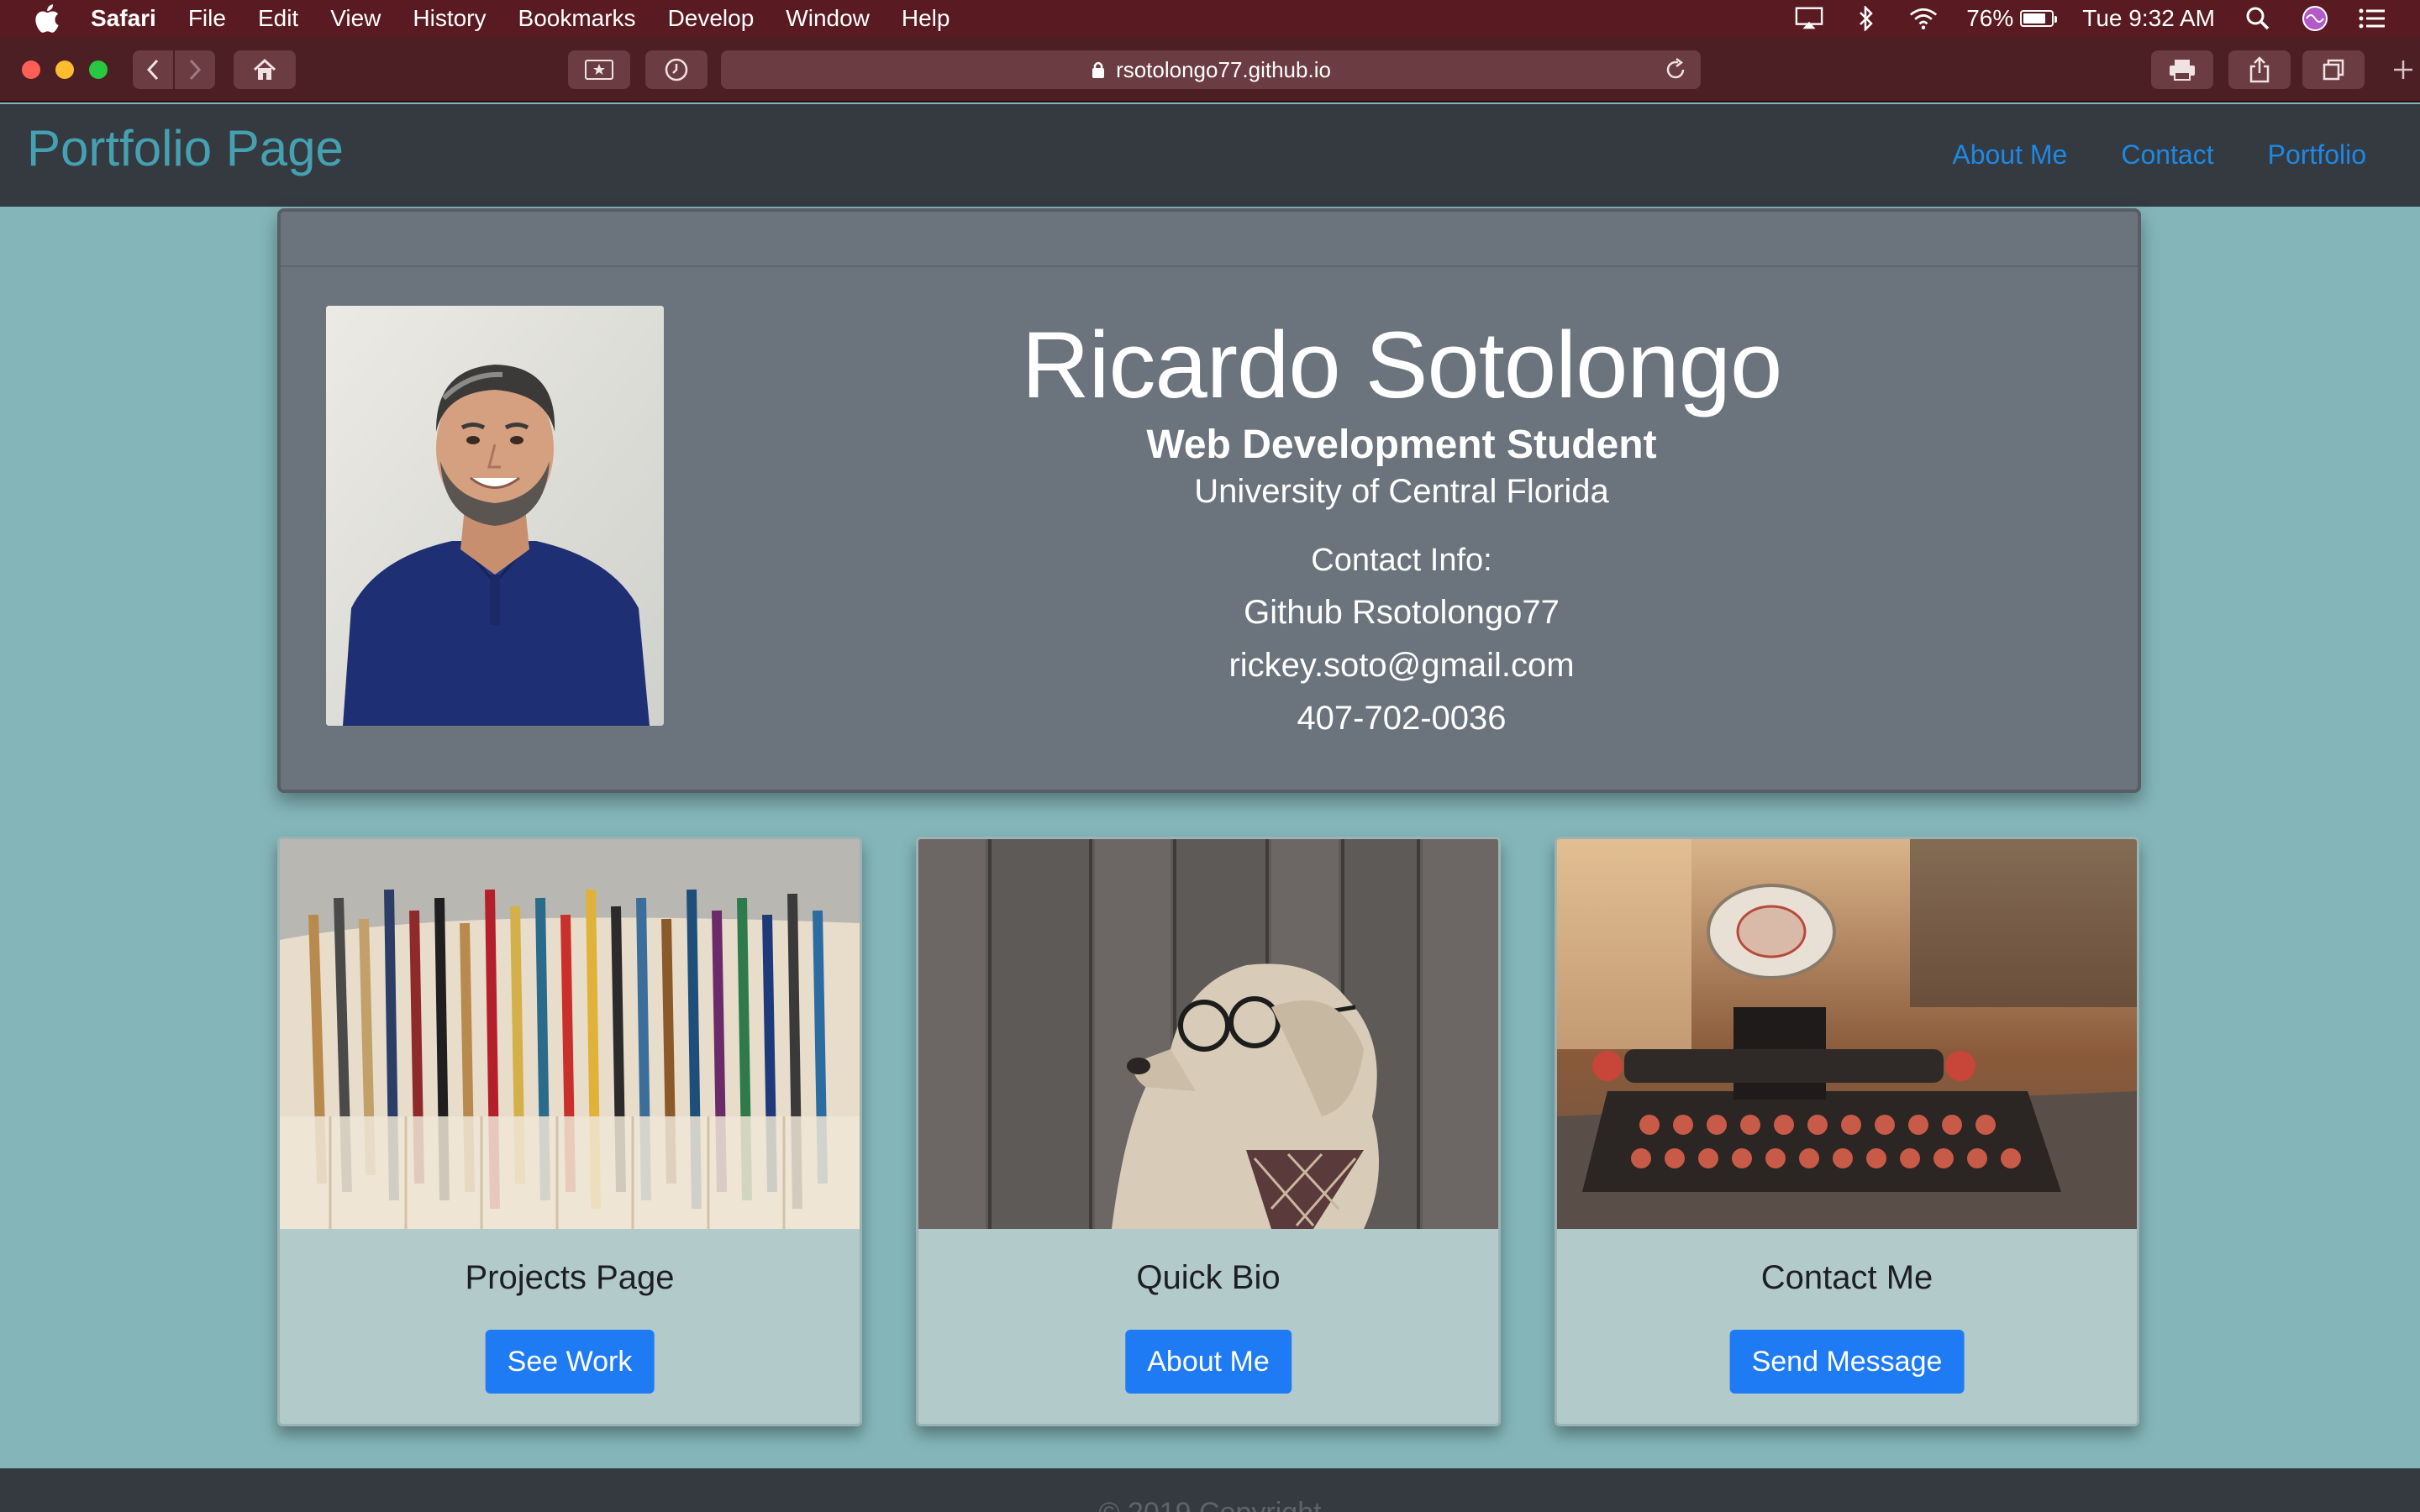  What do you see at coordinates (1676, 69) in the screenshot?
I see `reload-icon` at bounding box center [1676, 69].